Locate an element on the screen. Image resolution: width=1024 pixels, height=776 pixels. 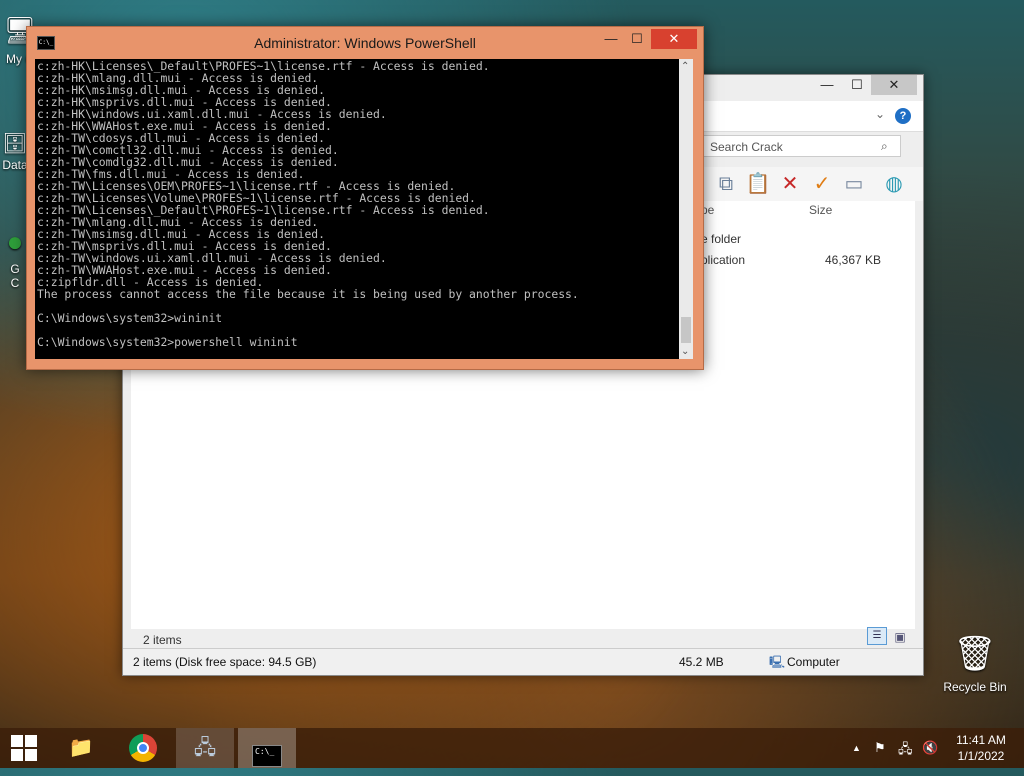
delete-icon: ✕ is located at coordinates (790, 184).